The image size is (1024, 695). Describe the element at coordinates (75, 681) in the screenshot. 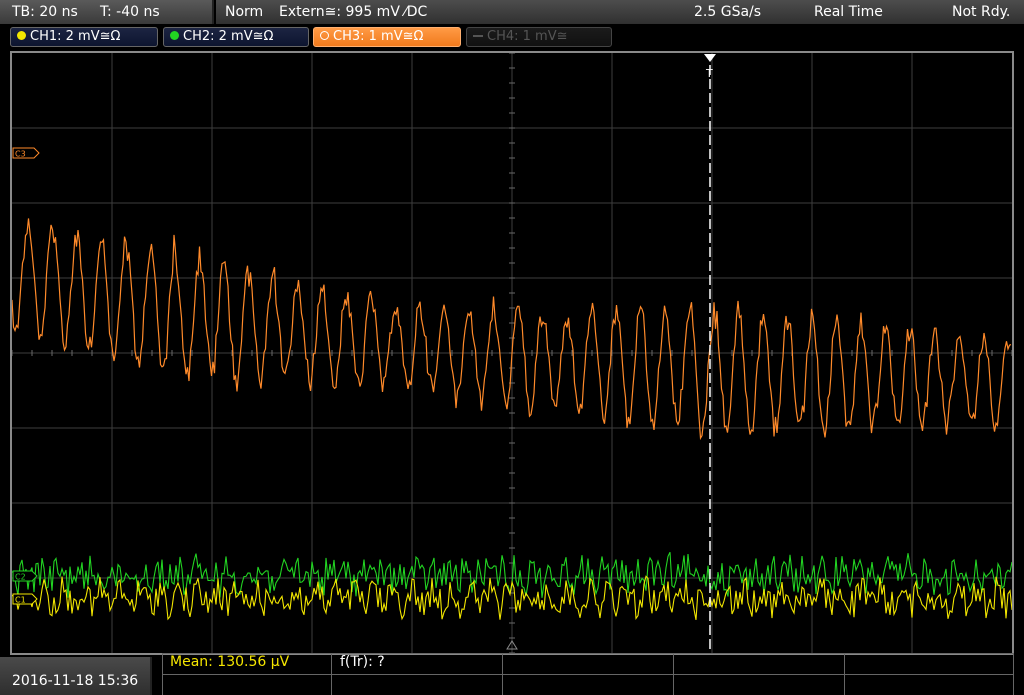

I see `datetime-label: 2016-11-18 15:36` at that location.